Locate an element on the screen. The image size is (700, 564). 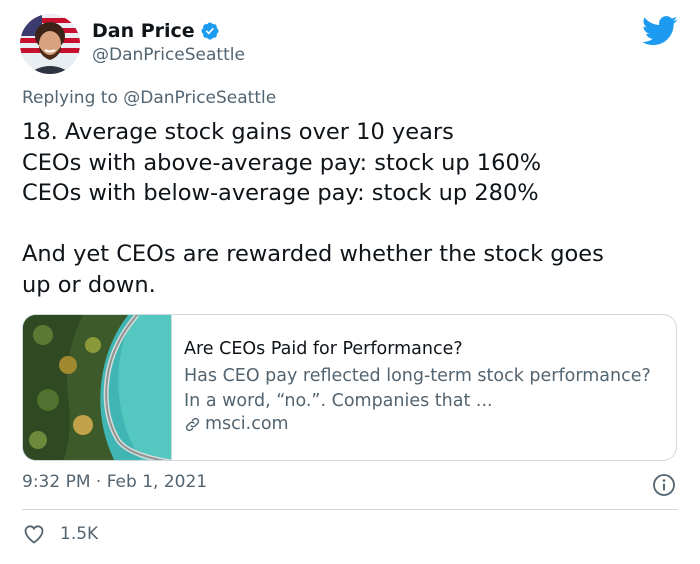
author-display-name: Dan Price is located at coordinates (143, 31).